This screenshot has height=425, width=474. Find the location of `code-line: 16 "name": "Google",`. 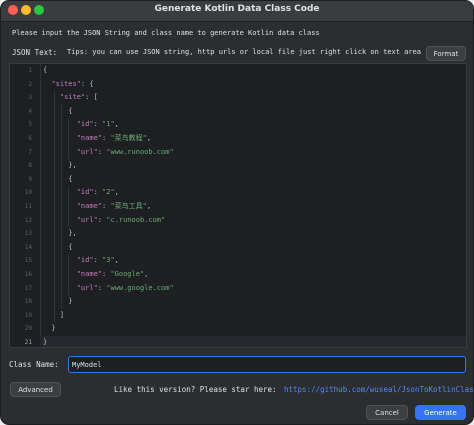

code-line: 16 "name": "Google", is located at coordinates (245, 275).